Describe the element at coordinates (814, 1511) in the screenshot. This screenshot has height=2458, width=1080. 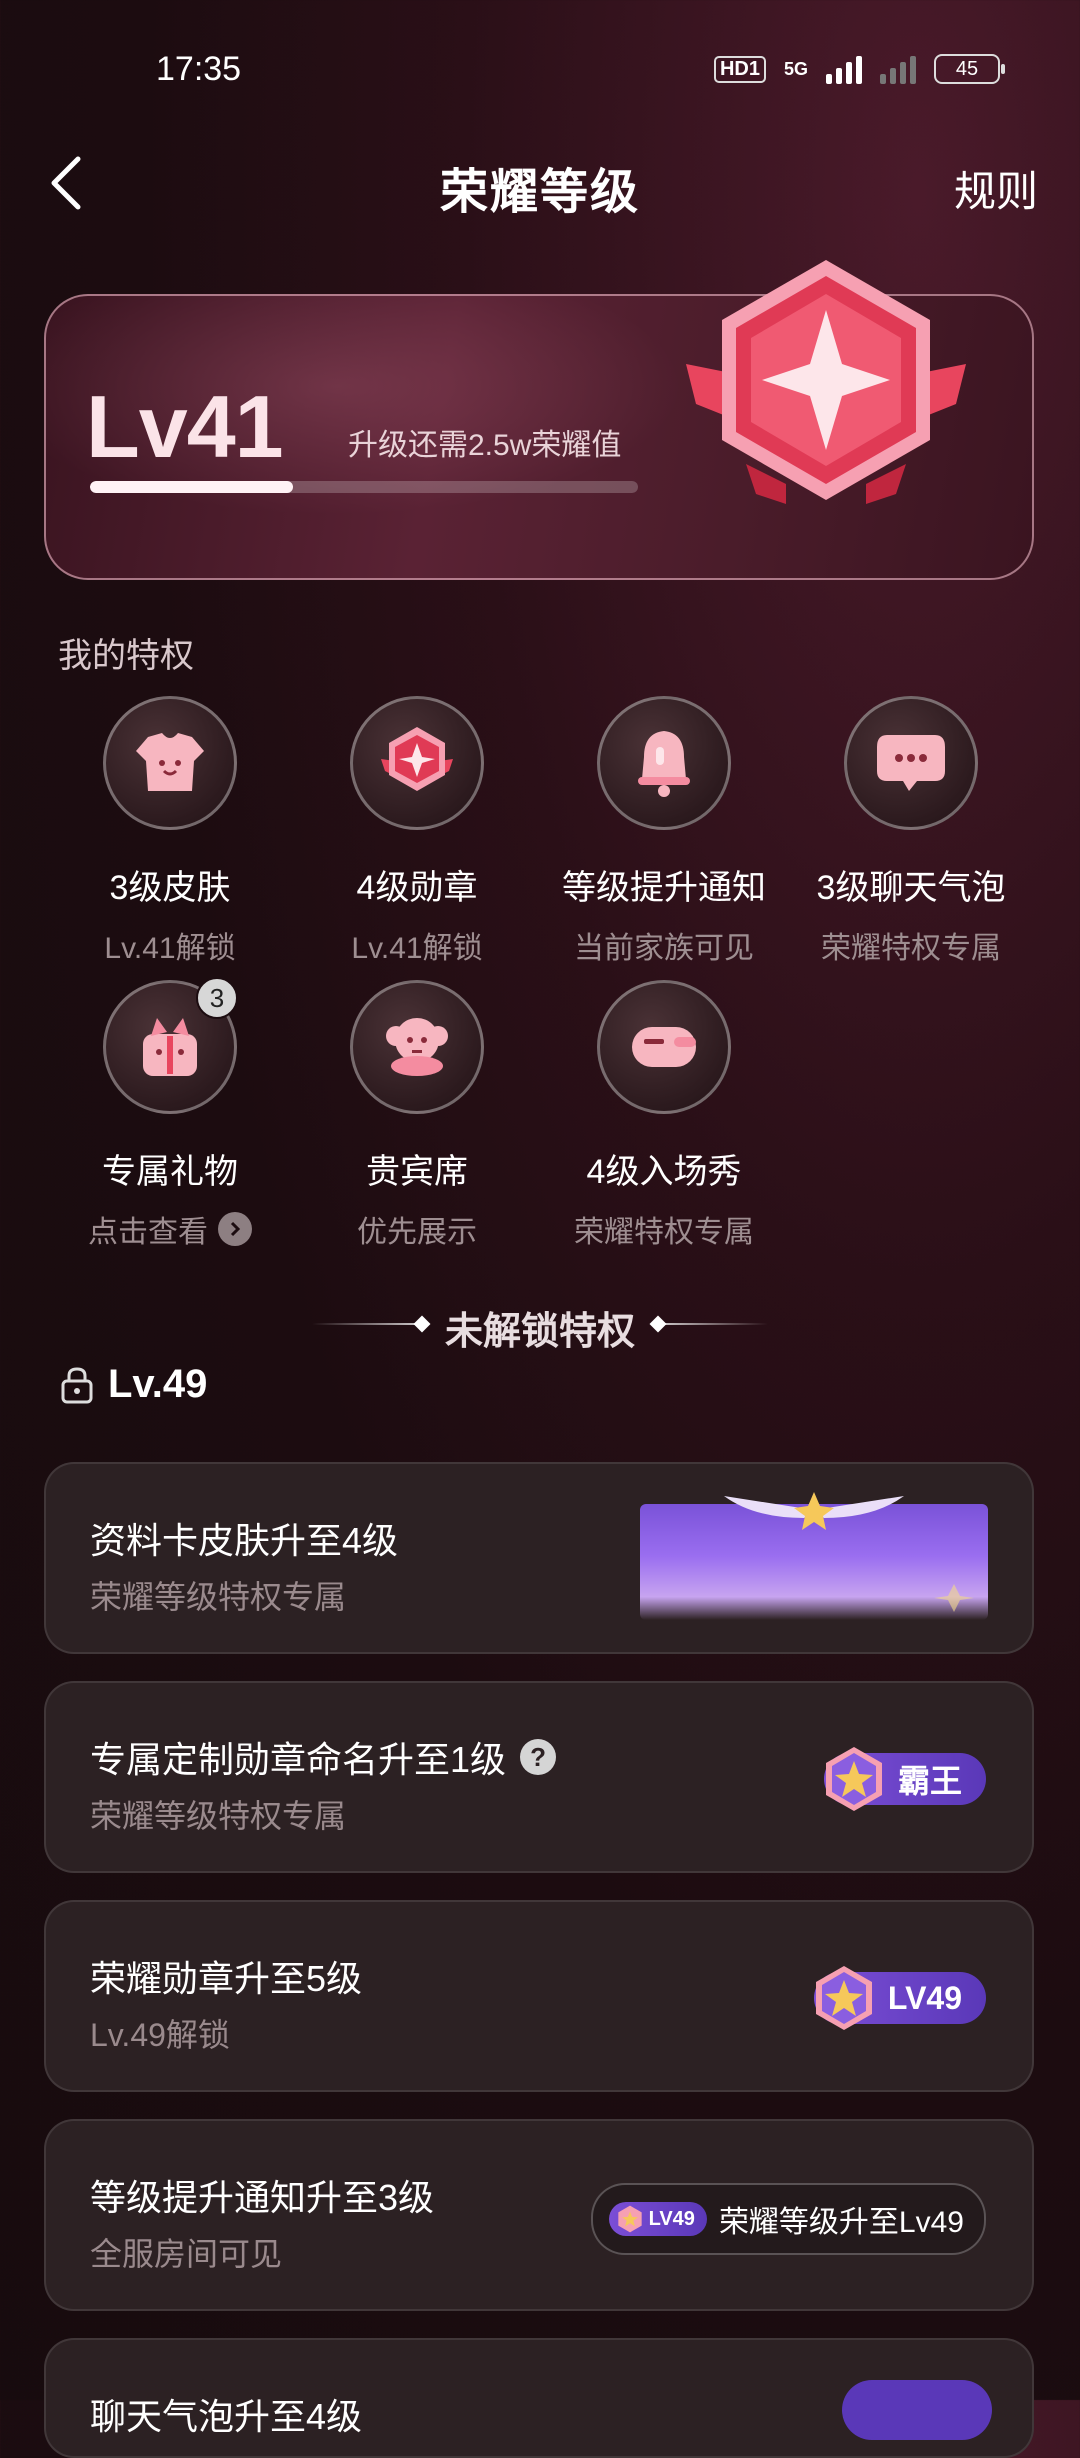
I see `wings-crown-icon` at that location.